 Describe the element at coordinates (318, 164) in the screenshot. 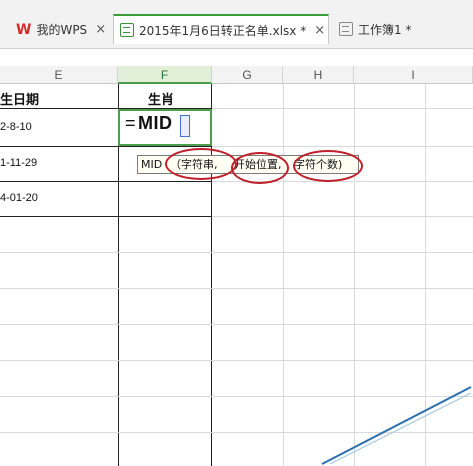

I see `tooltip-arg-count: 字符个数)` at that location.